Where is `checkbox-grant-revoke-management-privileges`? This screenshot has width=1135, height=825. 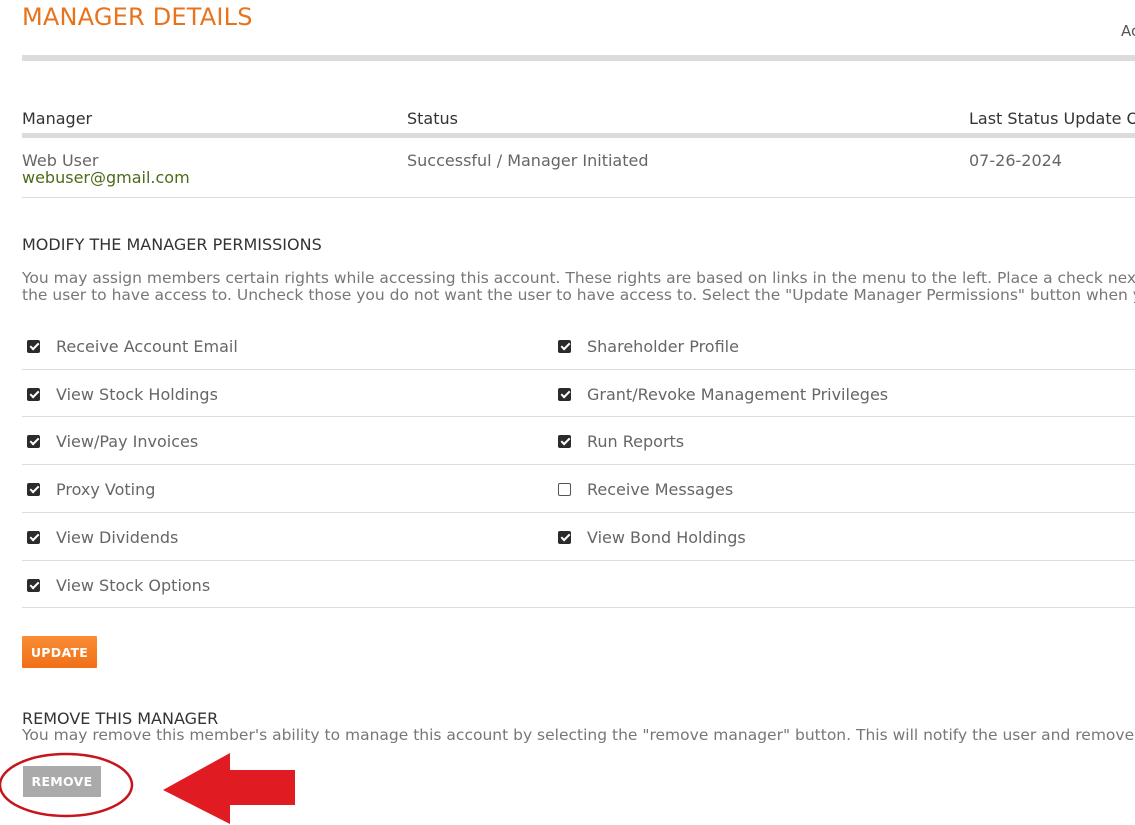 checkbox-grant-revoke-management-privileges is located at coordinates (564, 394).